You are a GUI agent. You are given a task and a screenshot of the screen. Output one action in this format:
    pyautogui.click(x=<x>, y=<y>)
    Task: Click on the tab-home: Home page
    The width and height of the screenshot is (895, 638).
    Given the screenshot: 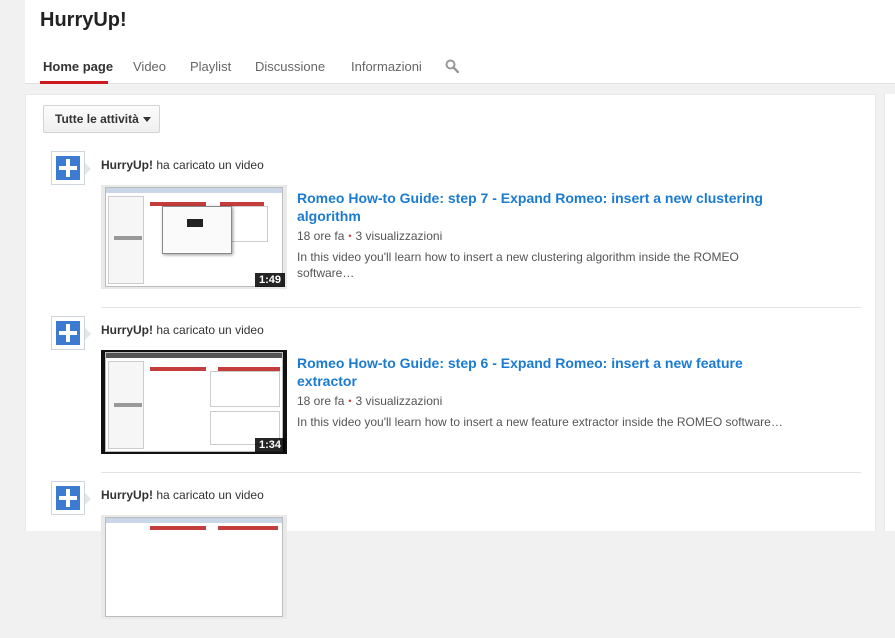 What is the action you would take?
    pyautogui.click(x=78, y=66)
    